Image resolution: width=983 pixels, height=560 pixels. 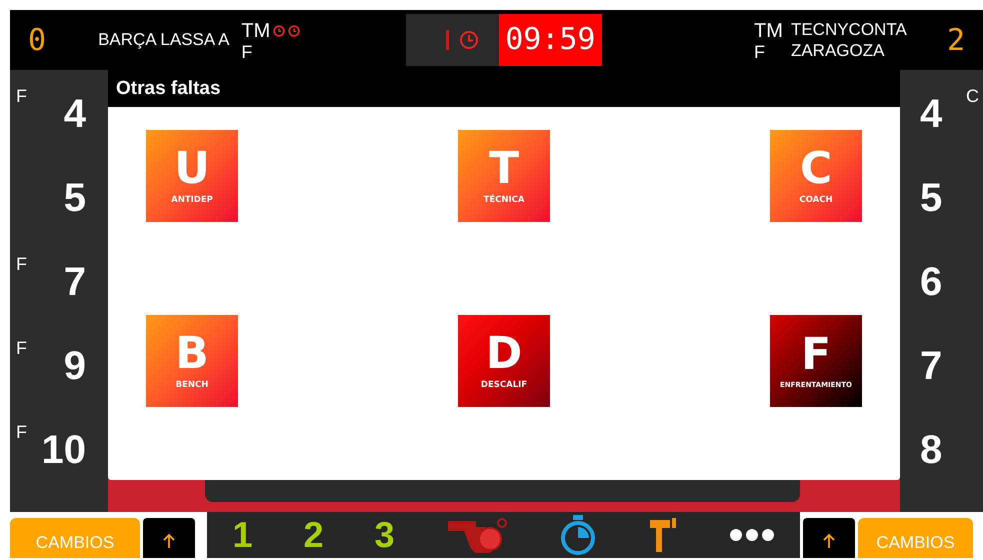 I want to click on home-team-name: BARÇA LASSA A, so click(x=163, y=40).